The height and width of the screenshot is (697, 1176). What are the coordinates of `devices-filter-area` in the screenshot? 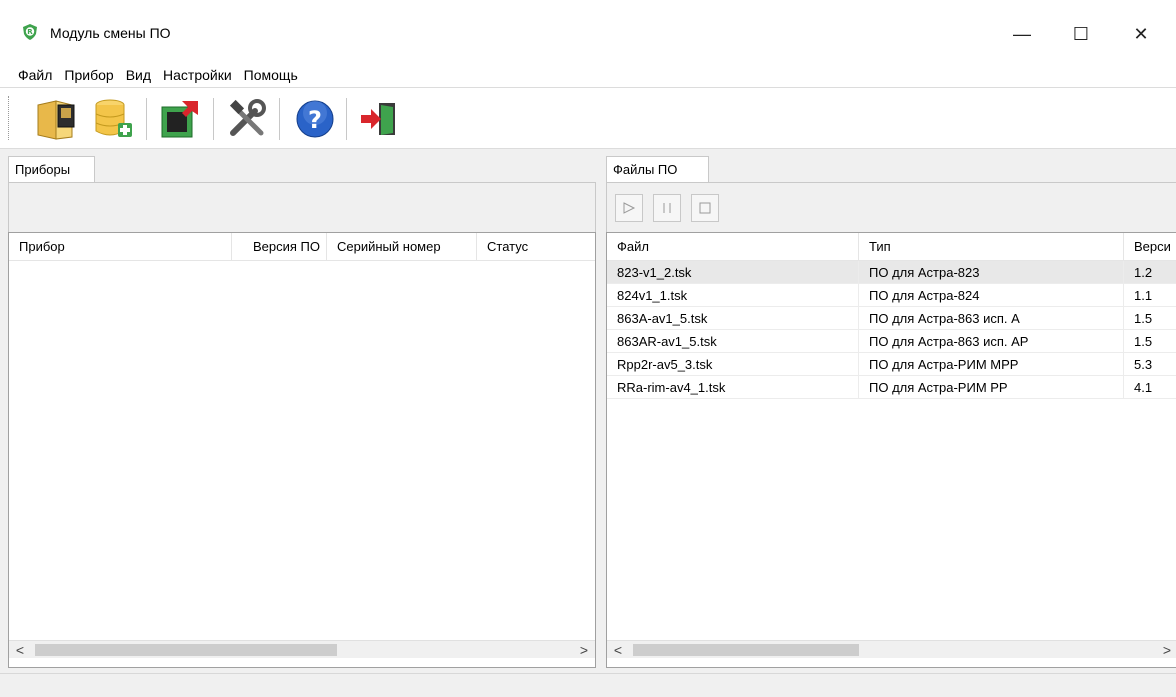 It's located at (302, 207).